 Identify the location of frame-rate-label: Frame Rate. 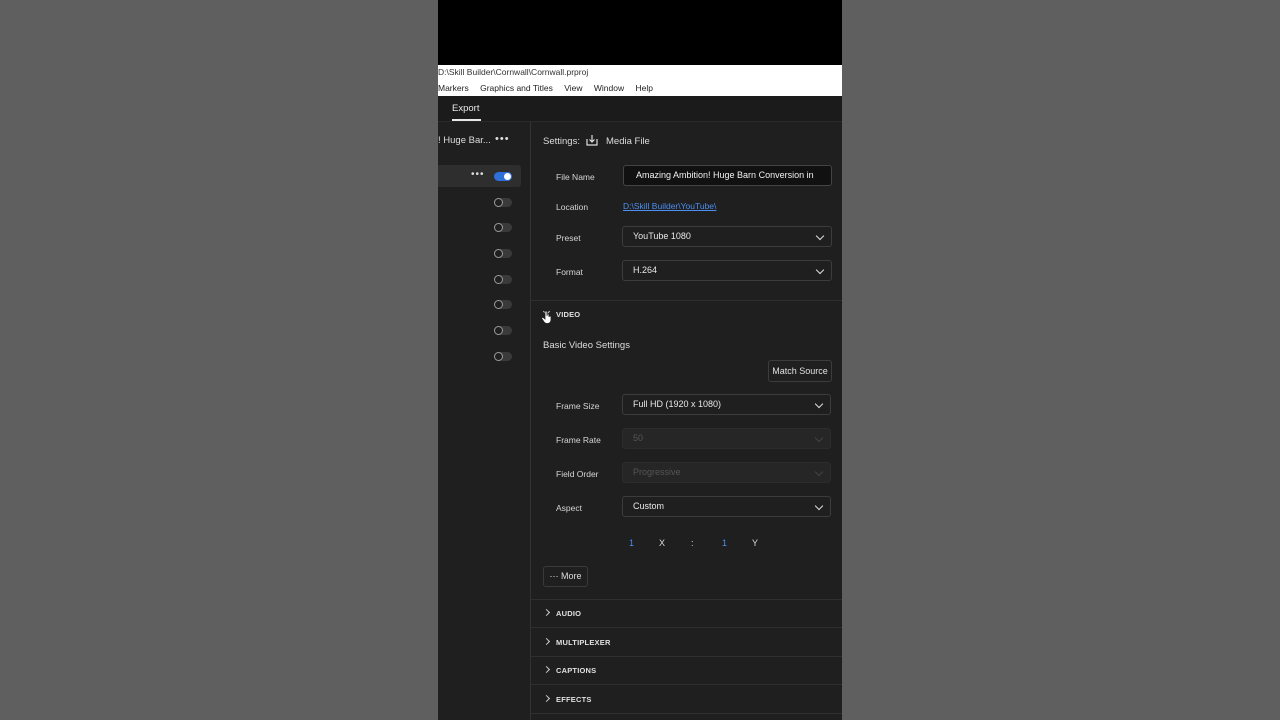
(578, 440).